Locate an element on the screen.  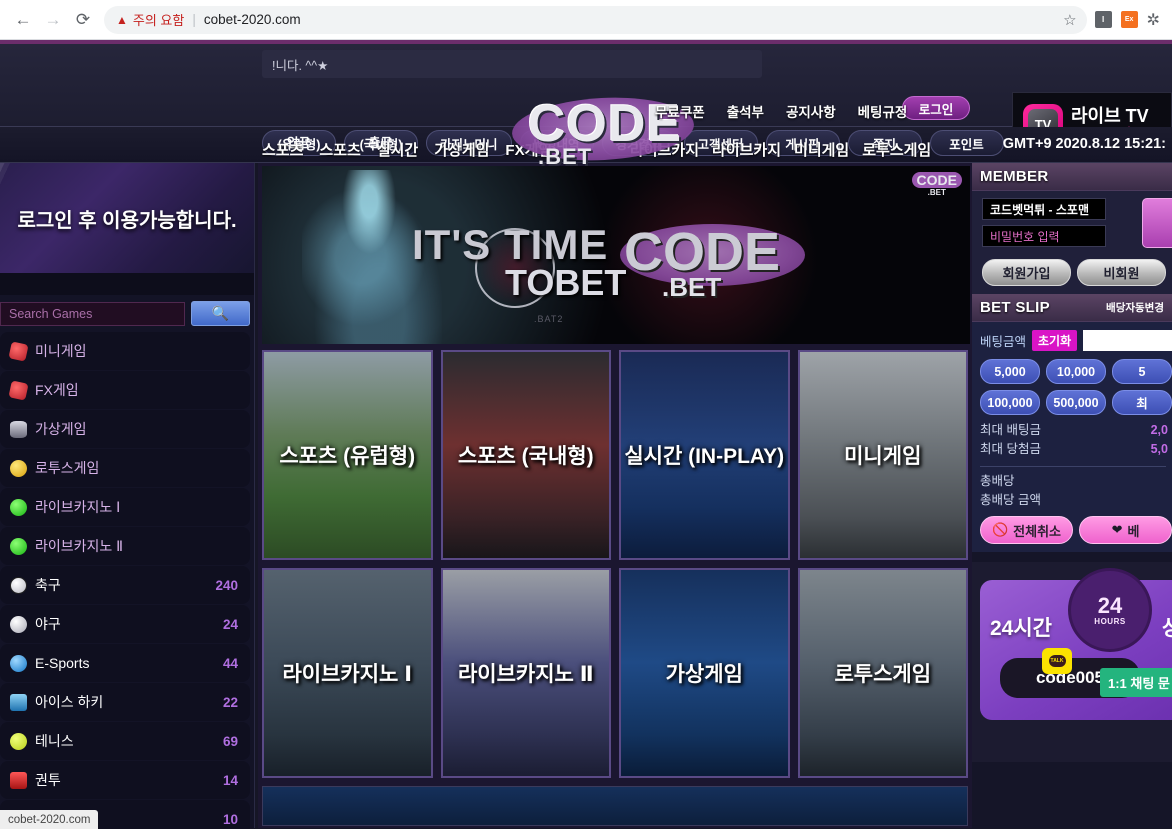
place-bet-label: 베 is located at coordinates (1133, 531).